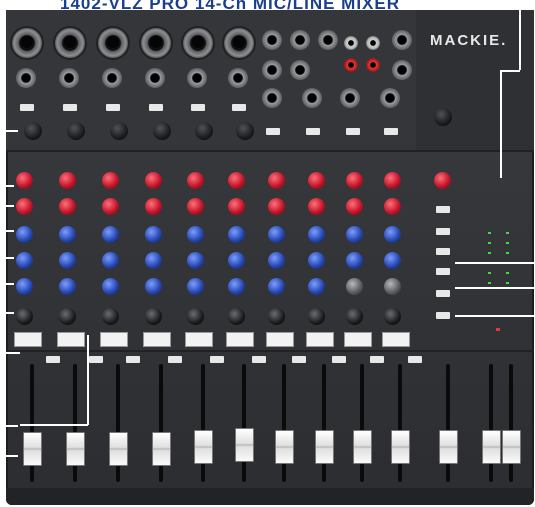 Image resolution: width=535 pixels, height=507 pixels. What do you see at coordinates (511, 447) in the screenshot?
I see `main-fader-right` at bounding box center [511, 447].